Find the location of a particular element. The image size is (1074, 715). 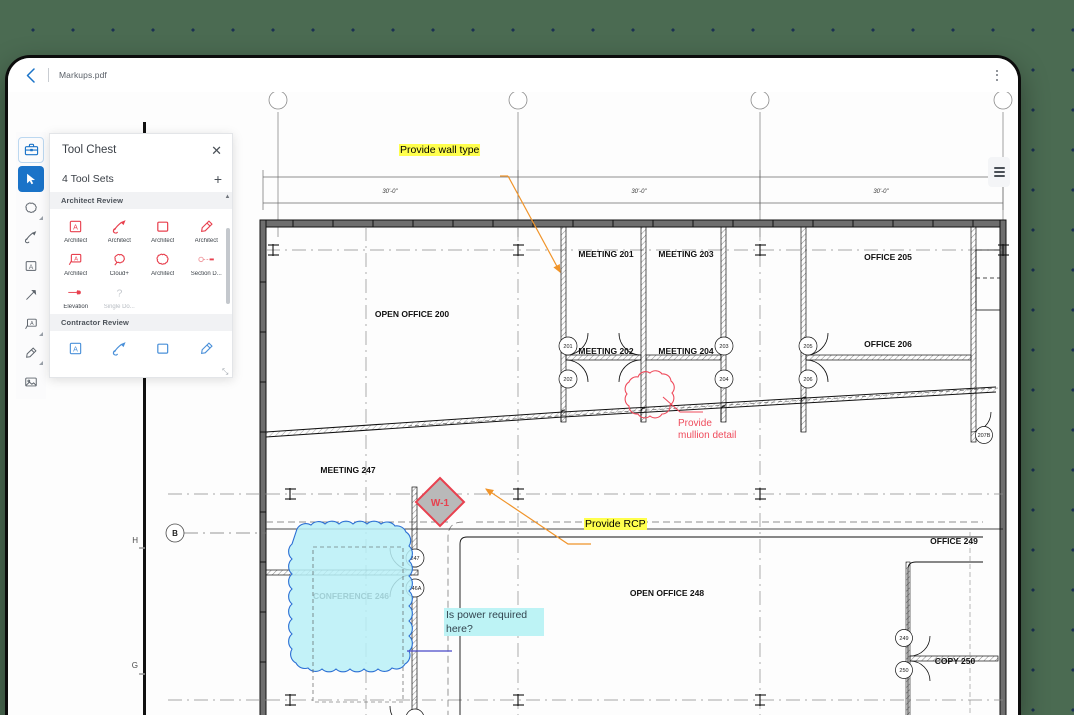

svg-text: MEETING 203 is located at coordinates (686, 254).